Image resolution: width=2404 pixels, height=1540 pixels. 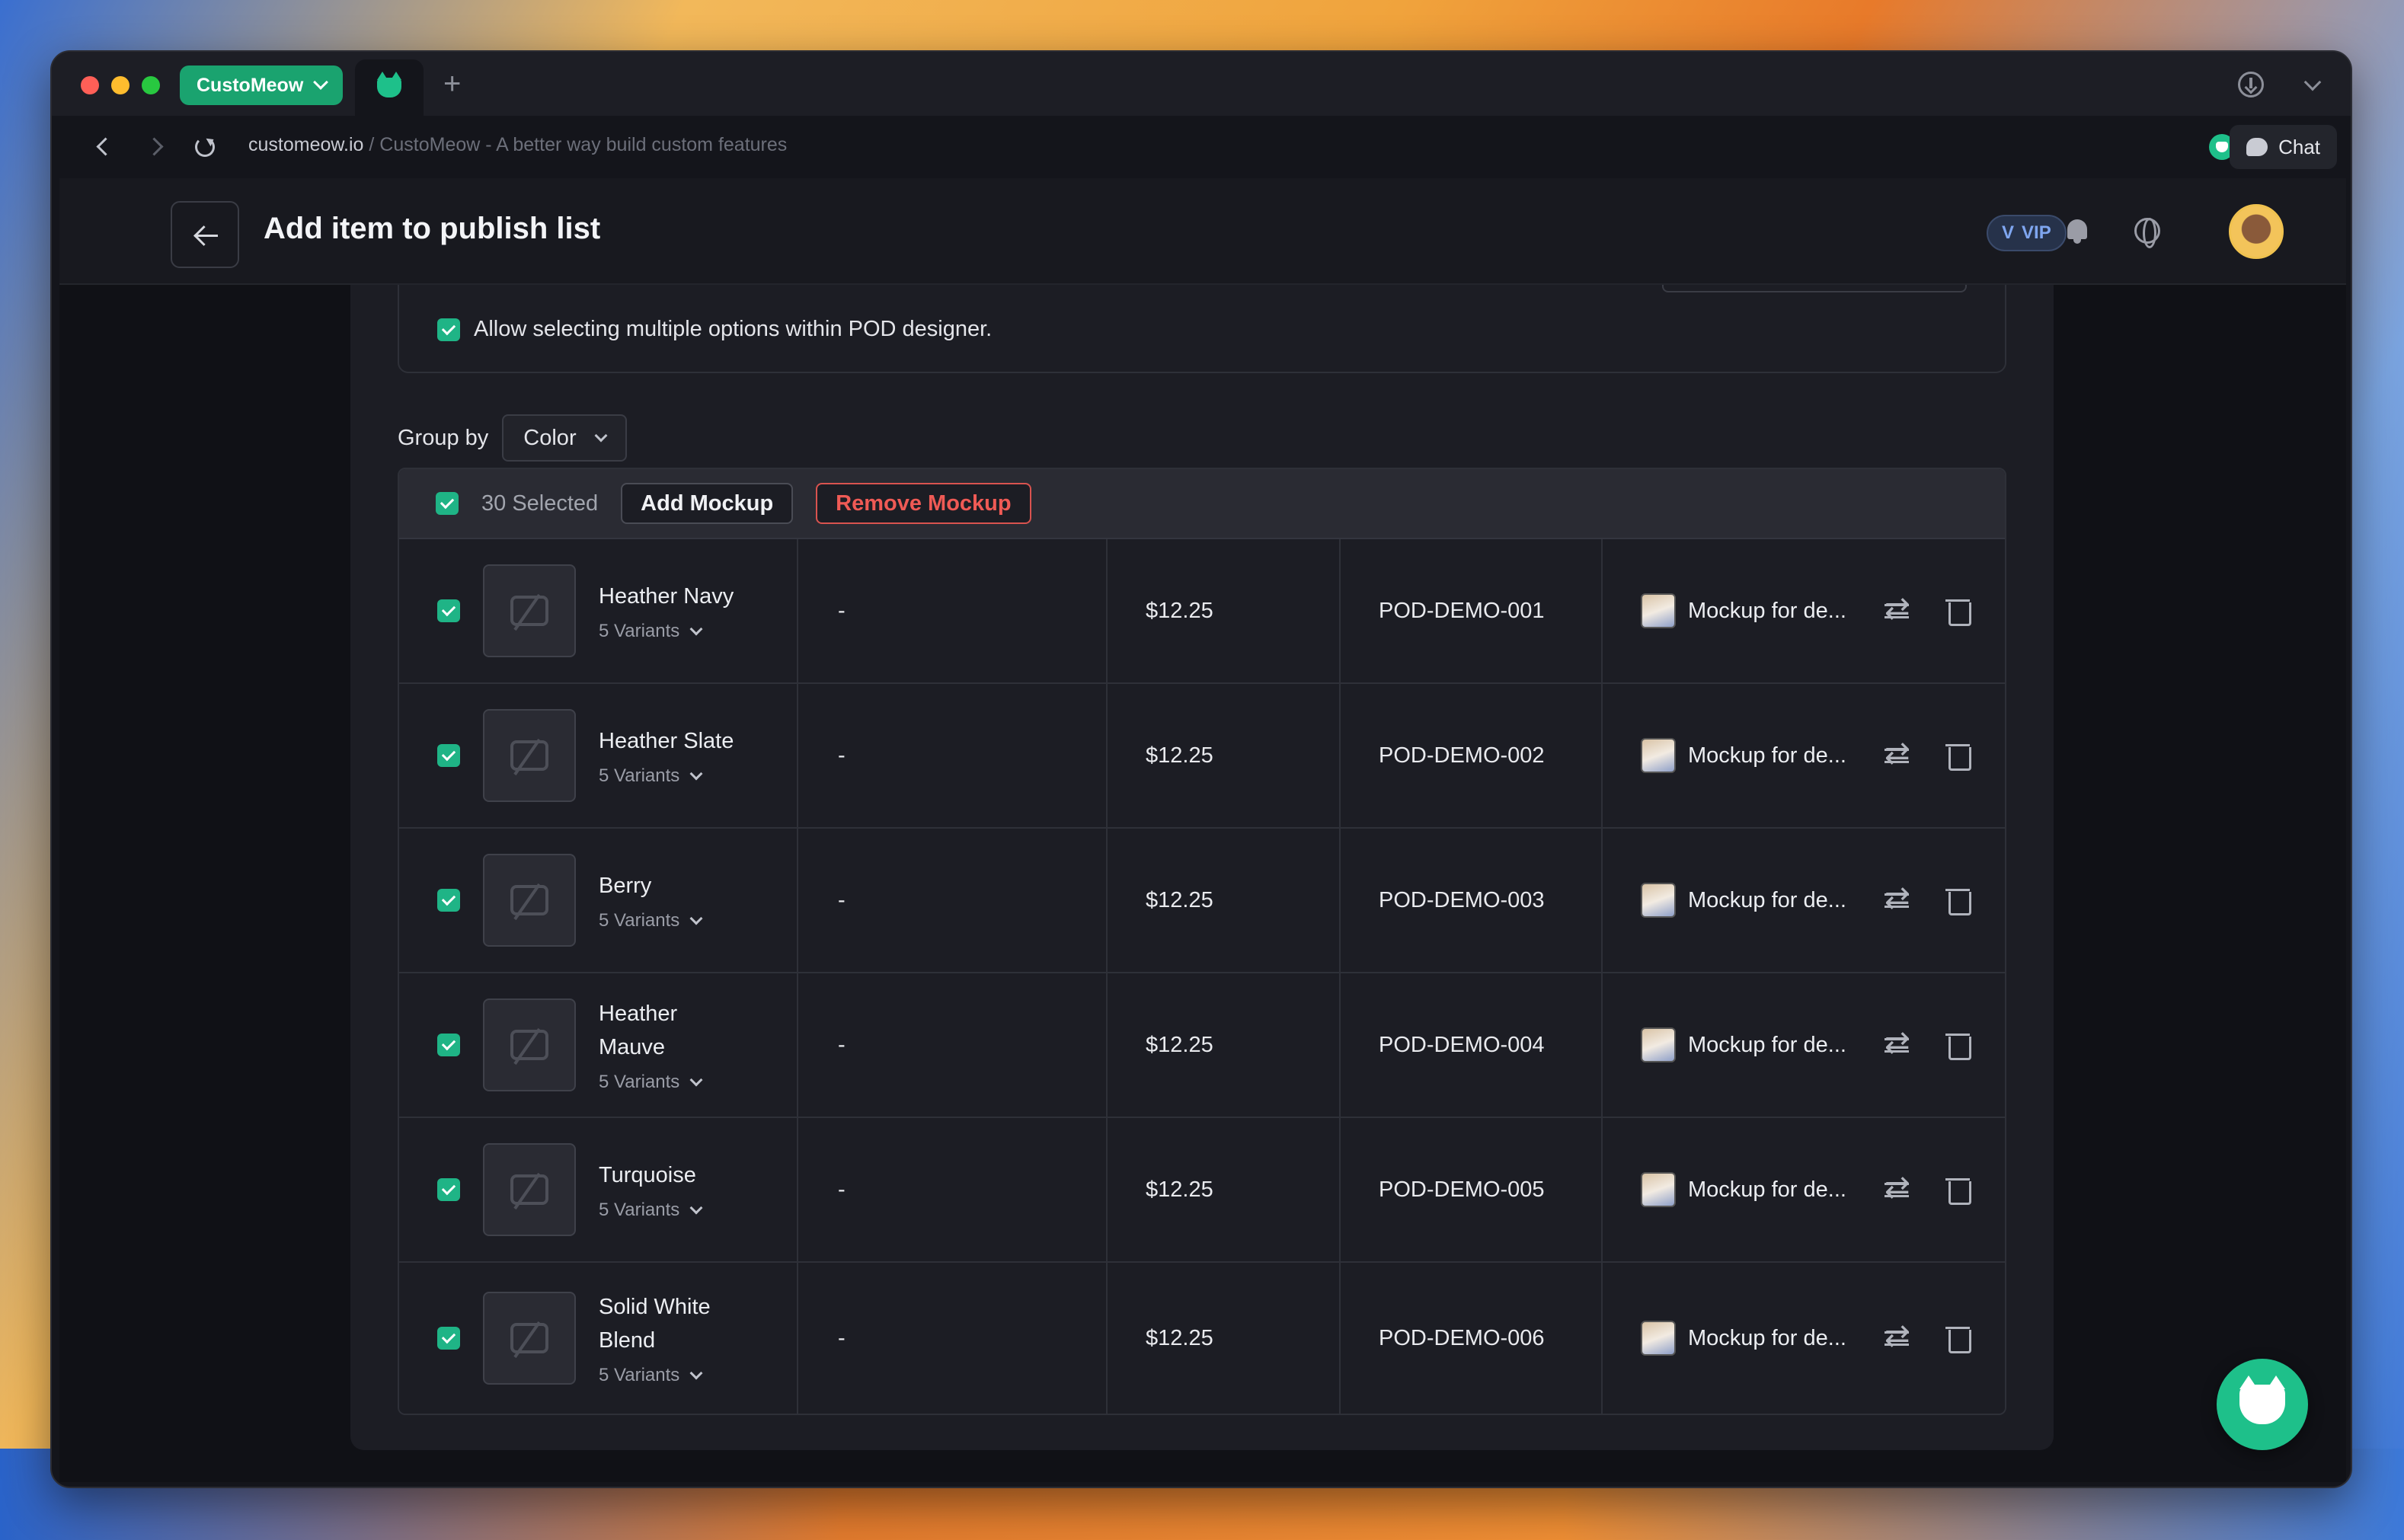 I want to click on download-icon, so click(x=2251, y=84).